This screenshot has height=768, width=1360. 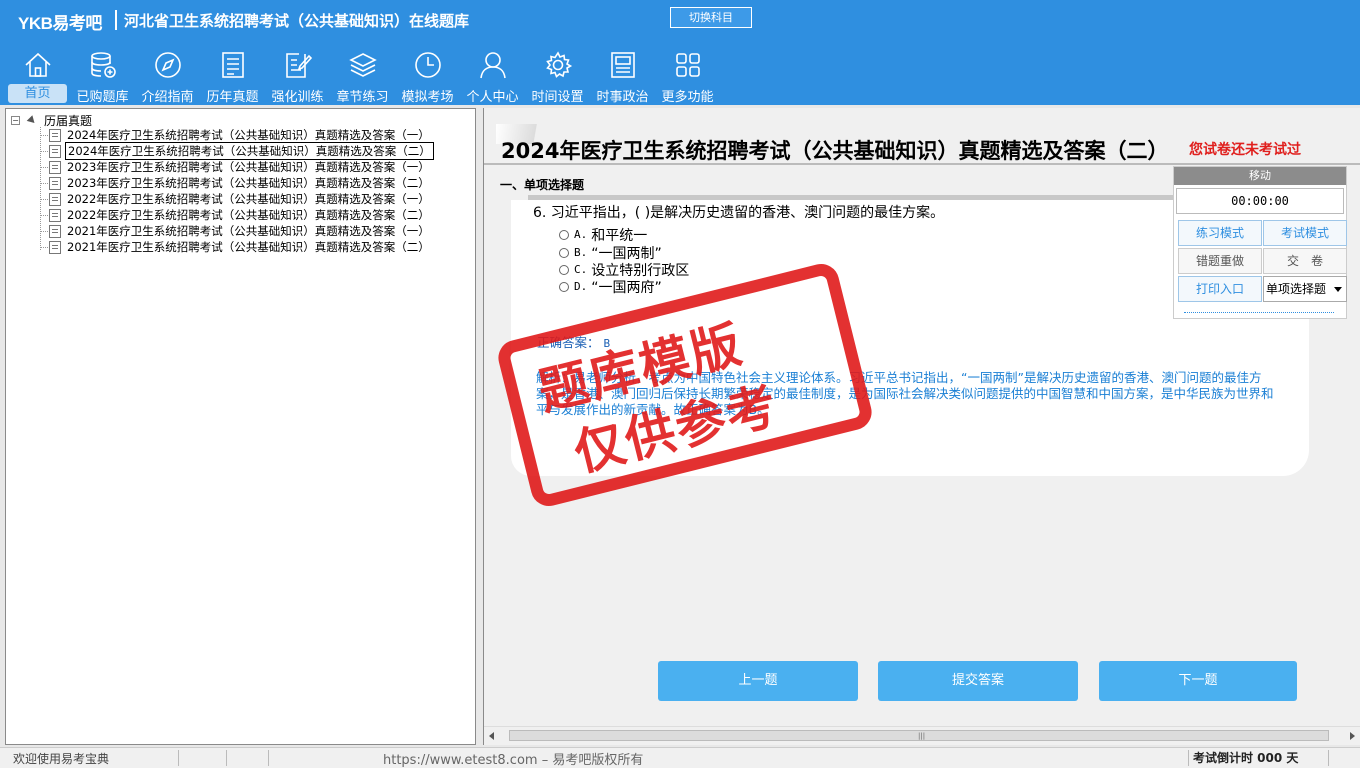 I want to click on question-type-select: 单项选择题, so click(x=1305, y=289).